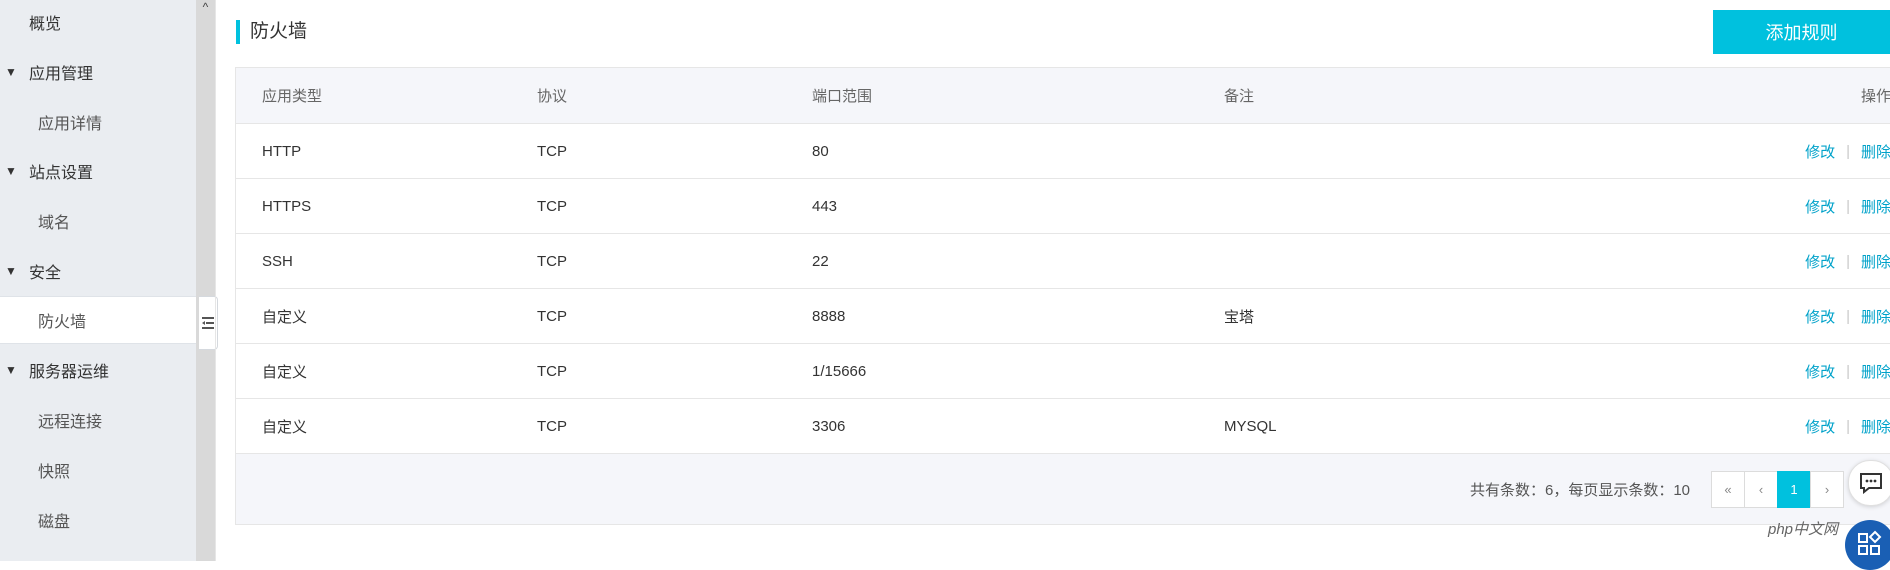  I want to click on sidebar-item-overview: 概览, so click(98, 22).